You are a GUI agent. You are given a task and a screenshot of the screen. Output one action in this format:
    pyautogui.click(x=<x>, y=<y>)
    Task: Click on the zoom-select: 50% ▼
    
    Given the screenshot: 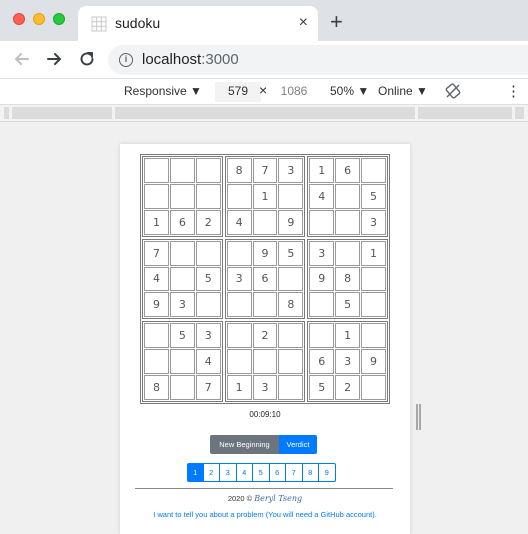 What is the action you would take?
    pyautogui.click(x=349, y=91)
    